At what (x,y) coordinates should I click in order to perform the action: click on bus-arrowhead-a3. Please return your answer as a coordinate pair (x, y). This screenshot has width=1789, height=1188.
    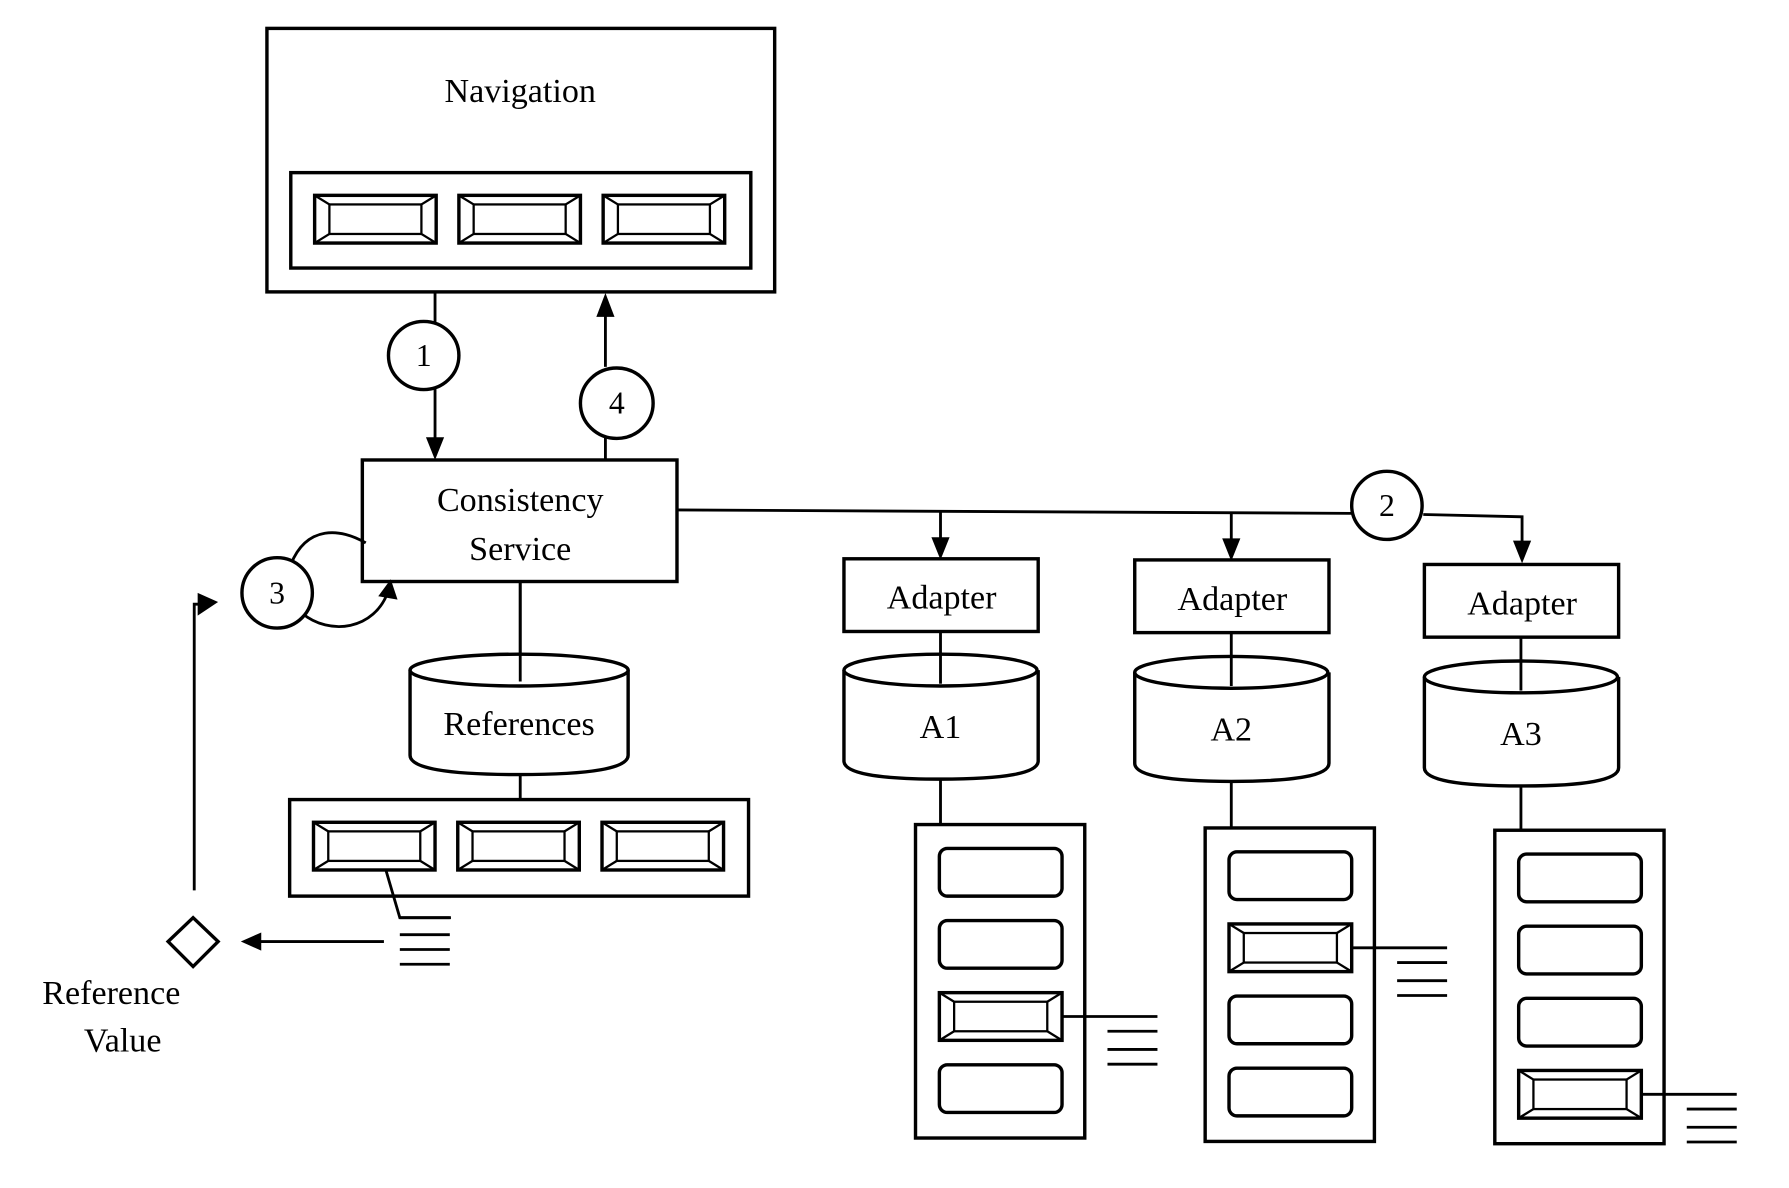
    Looking at the image, I should click on (1522, 552).